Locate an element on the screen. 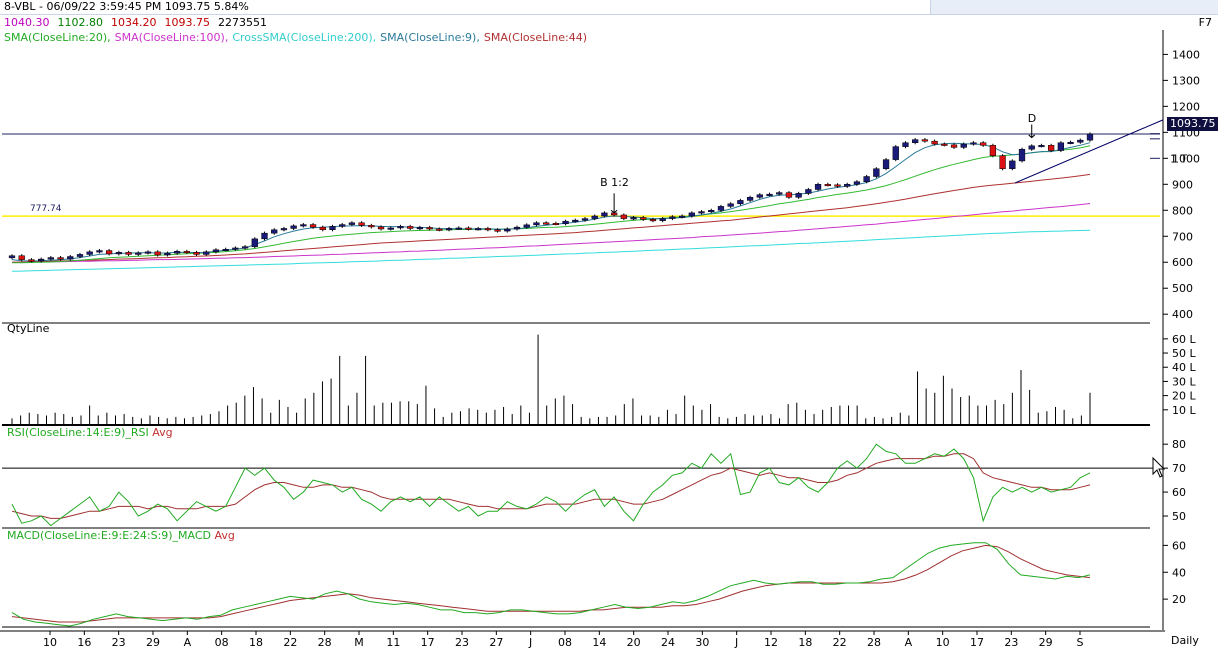 The image size is (1218, 649). qty-tick-label: 10 L is located at coordinates (1184, 410).